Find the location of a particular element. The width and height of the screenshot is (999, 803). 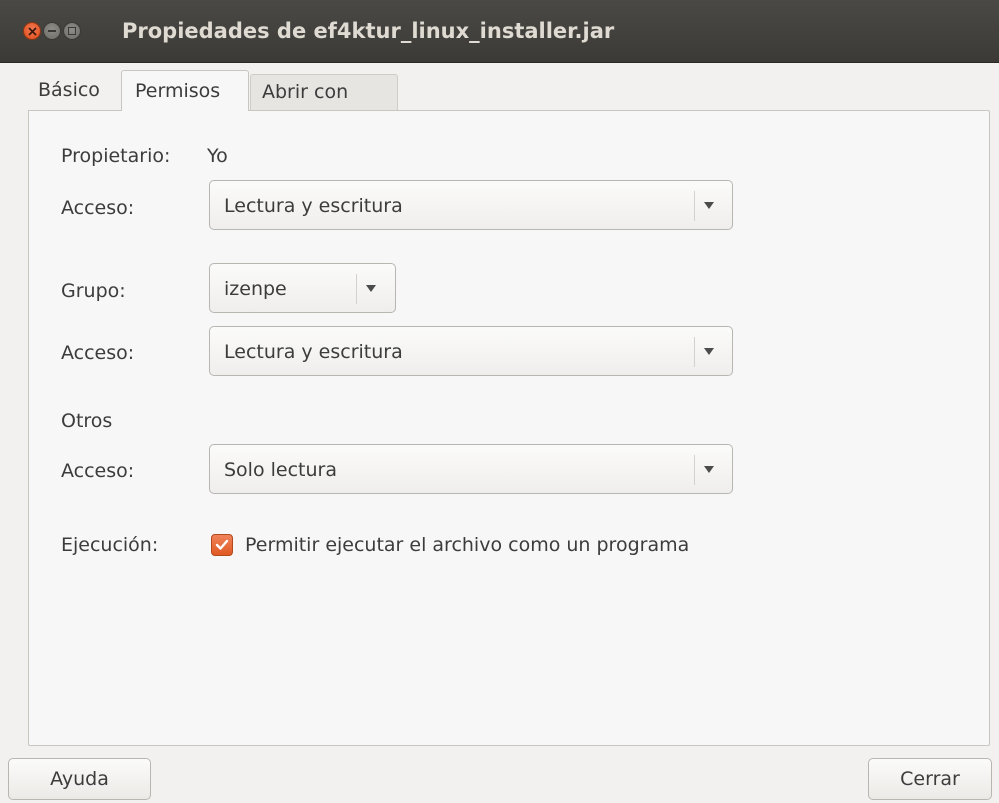

owner-access-value: Lectura y escritura is located at coordinates (313, 206).